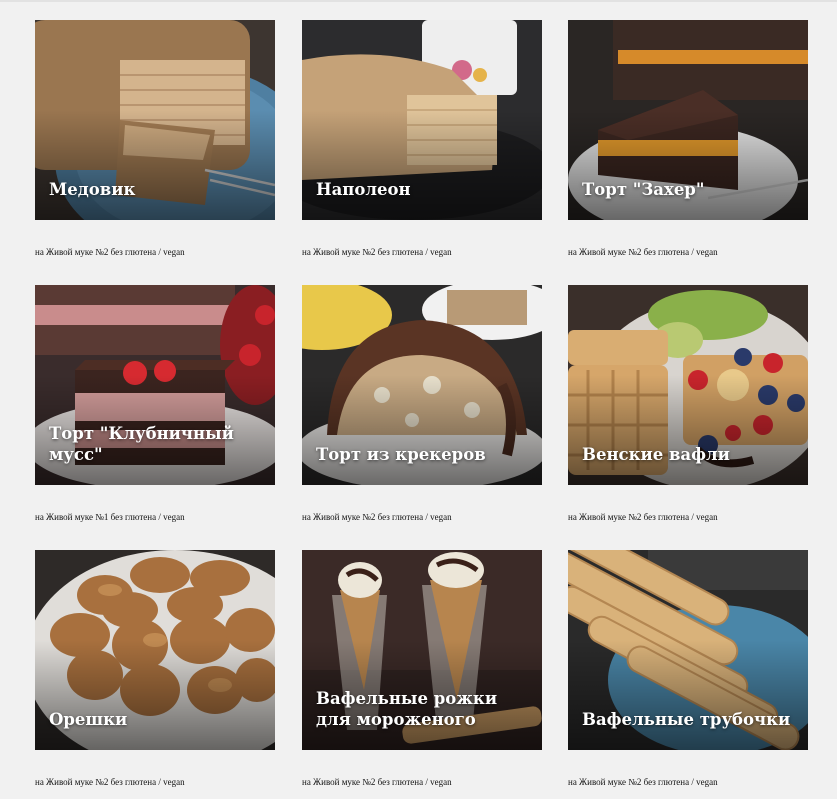  Describe the element at coordinates (71, 517) in the screenshot. I see `flour-link: на Живой муке №1` at that location.